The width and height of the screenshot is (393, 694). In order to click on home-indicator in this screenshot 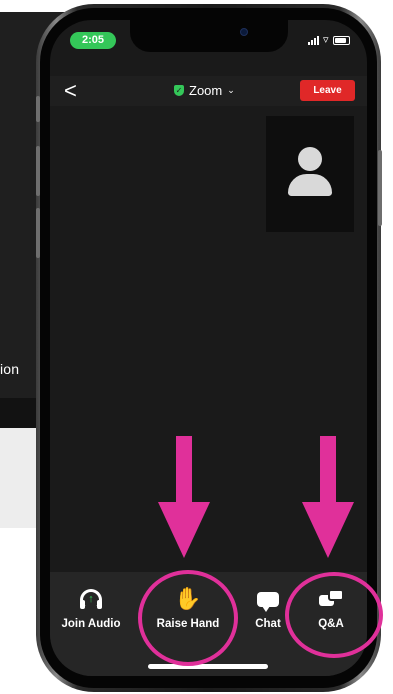, I will do `click(208, 666)`.